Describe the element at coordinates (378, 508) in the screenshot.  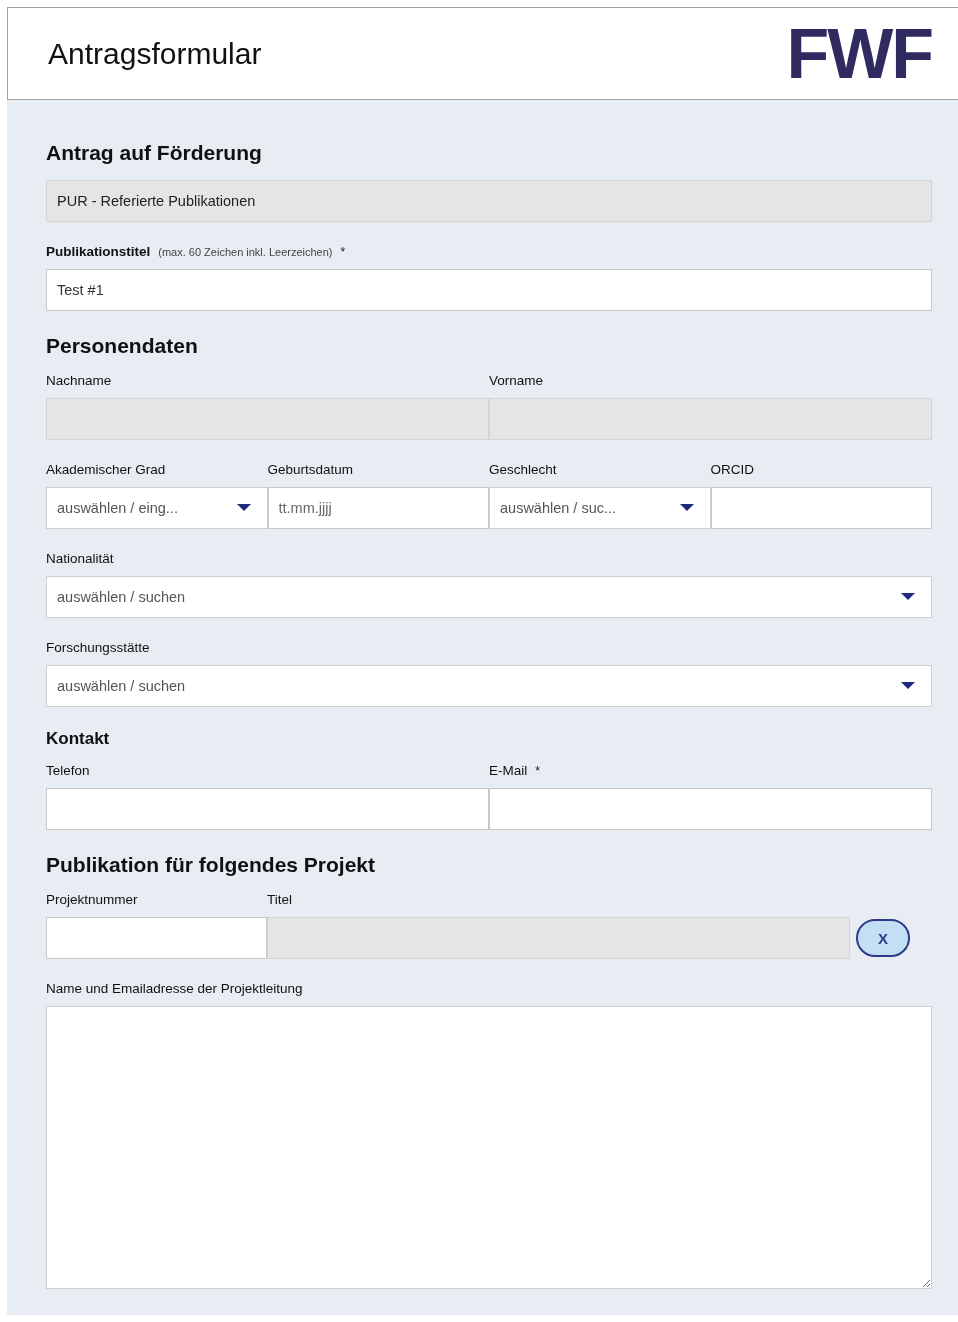
I see `input-field: tt.mm.jjjj` at that location.